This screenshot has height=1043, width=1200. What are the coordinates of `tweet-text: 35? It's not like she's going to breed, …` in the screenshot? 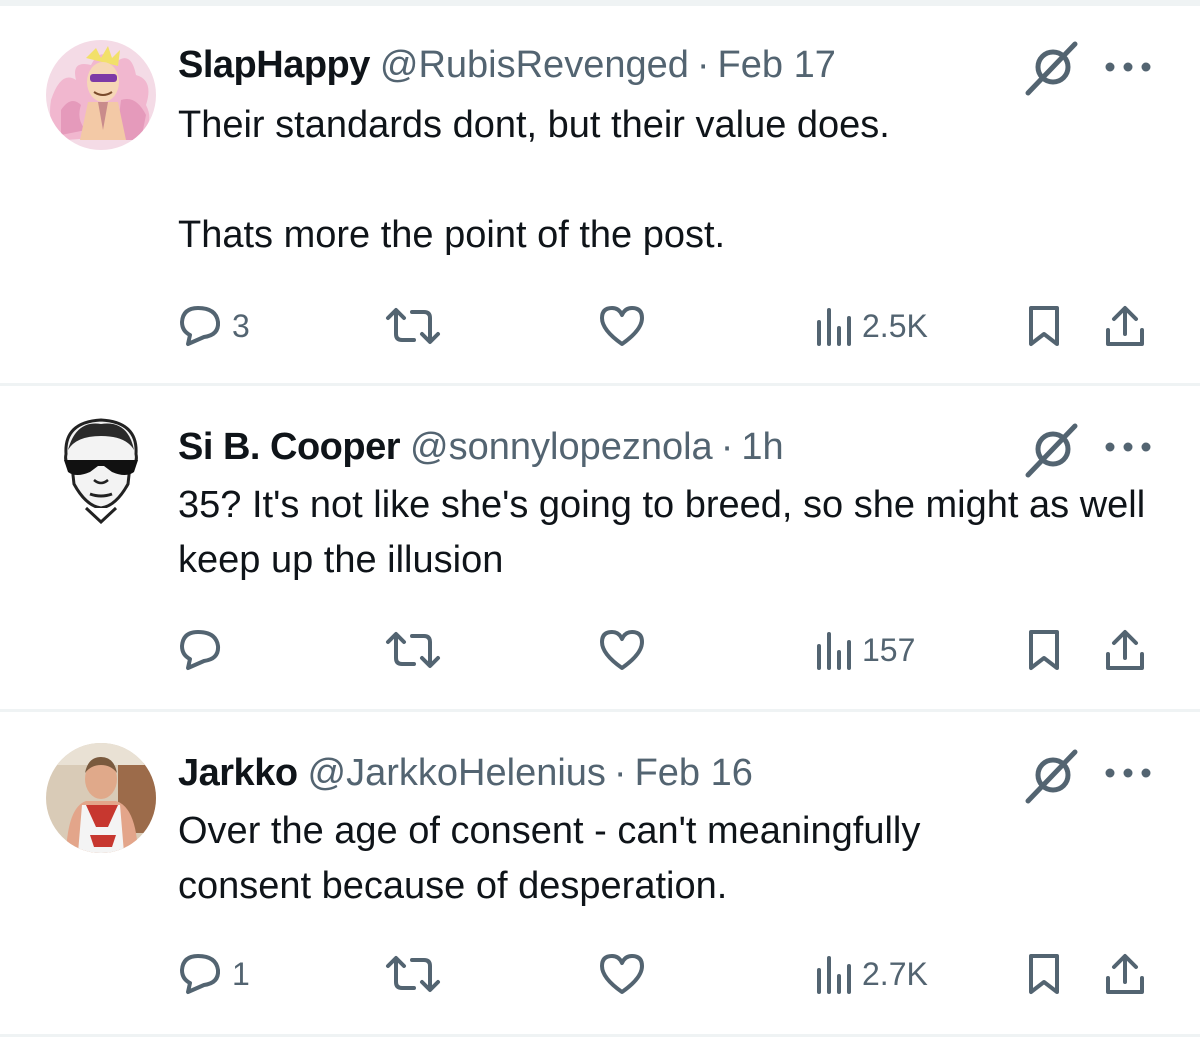 It's located at (667, 532).